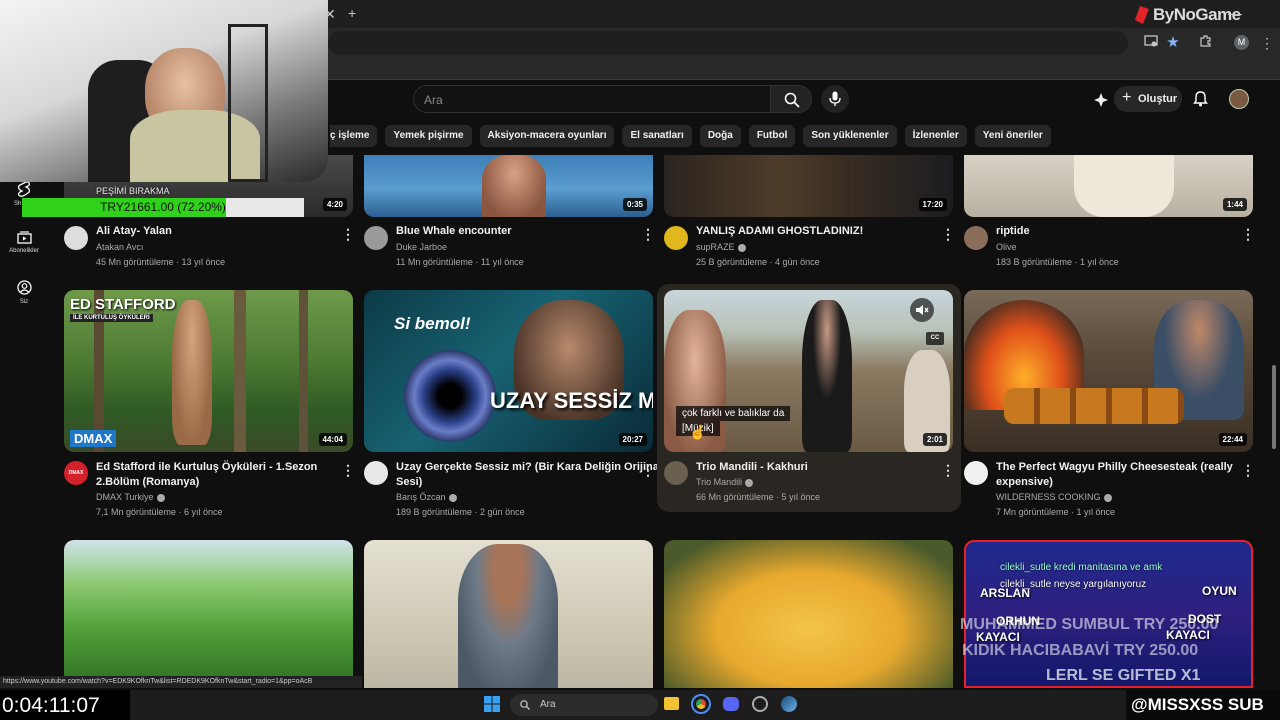 This screenshot has width=1280, height=720. What do you see at coordinates (119, 247) in the screenshot?
I see `channel-name: Atakan Avcı` at bounding box center [119, 247].